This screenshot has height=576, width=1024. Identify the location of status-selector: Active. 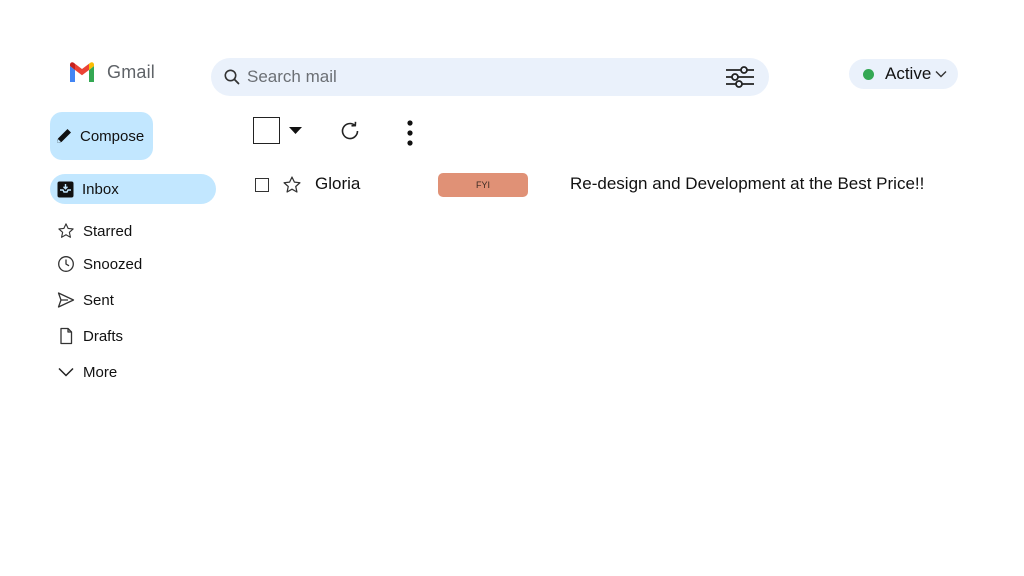
(903, 74).